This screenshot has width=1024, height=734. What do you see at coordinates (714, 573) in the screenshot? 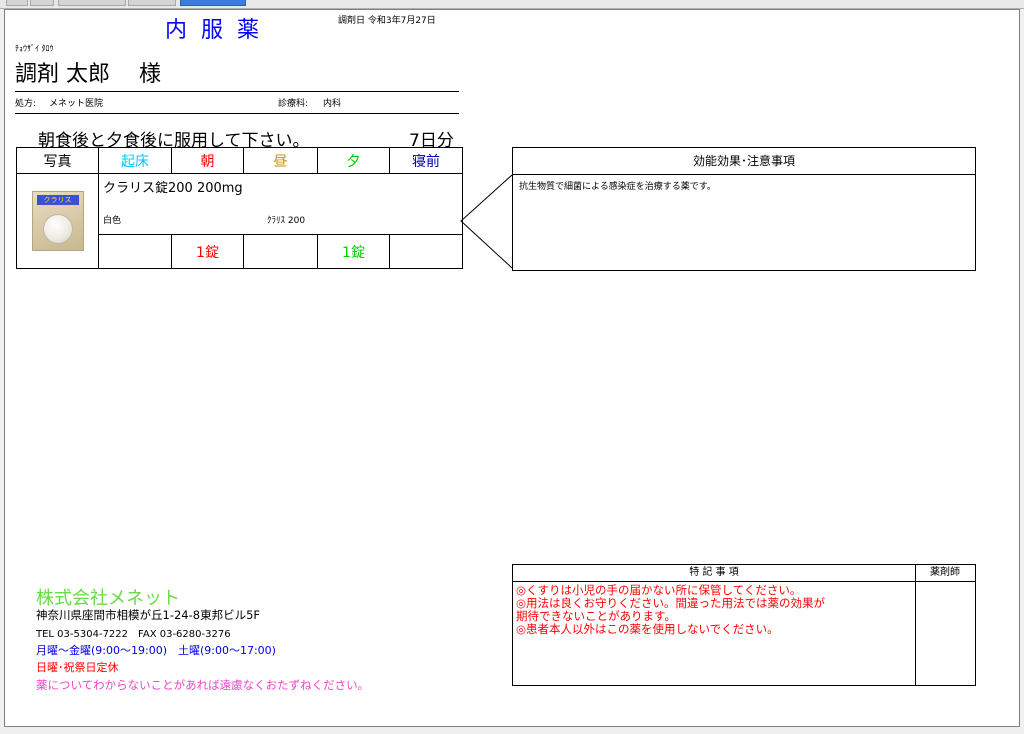
I see `notes-header: 特 記 事 項` at bounding box center [714, 573].